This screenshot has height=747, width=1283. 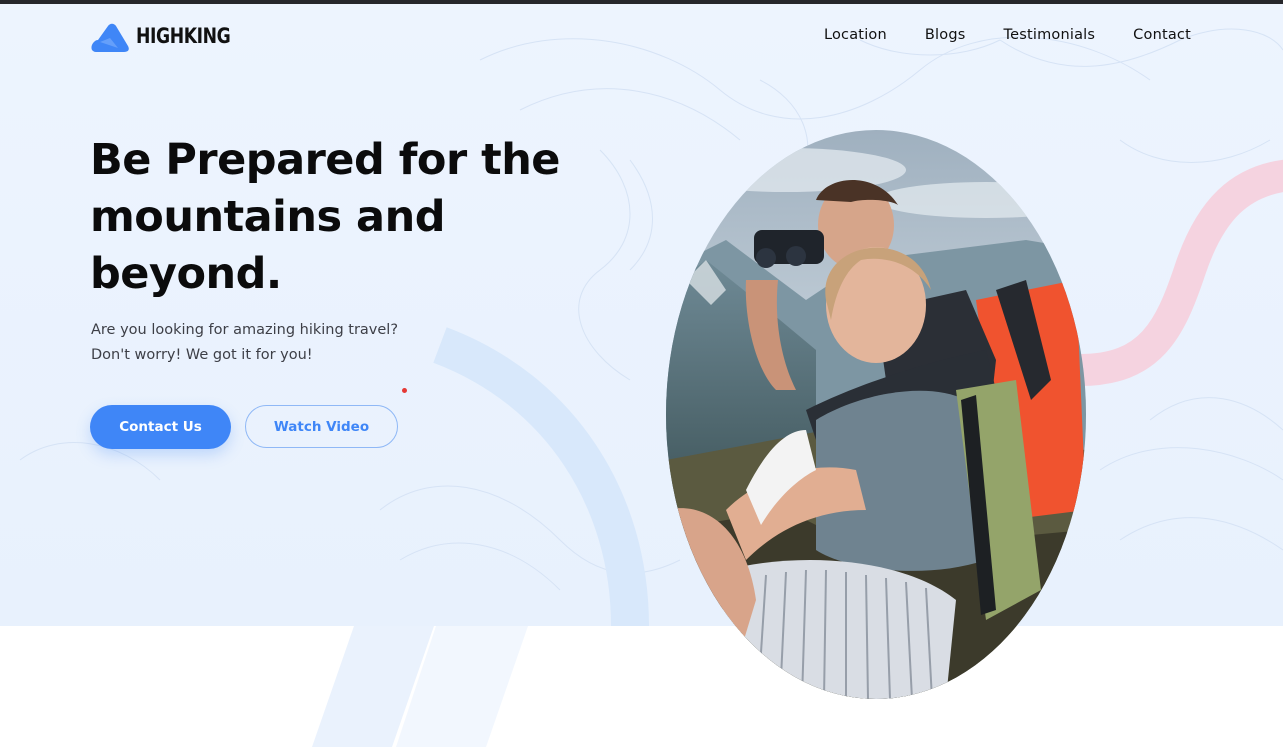 I want to click on watch-video-button: Watch Video, so click(x=321, y=426).